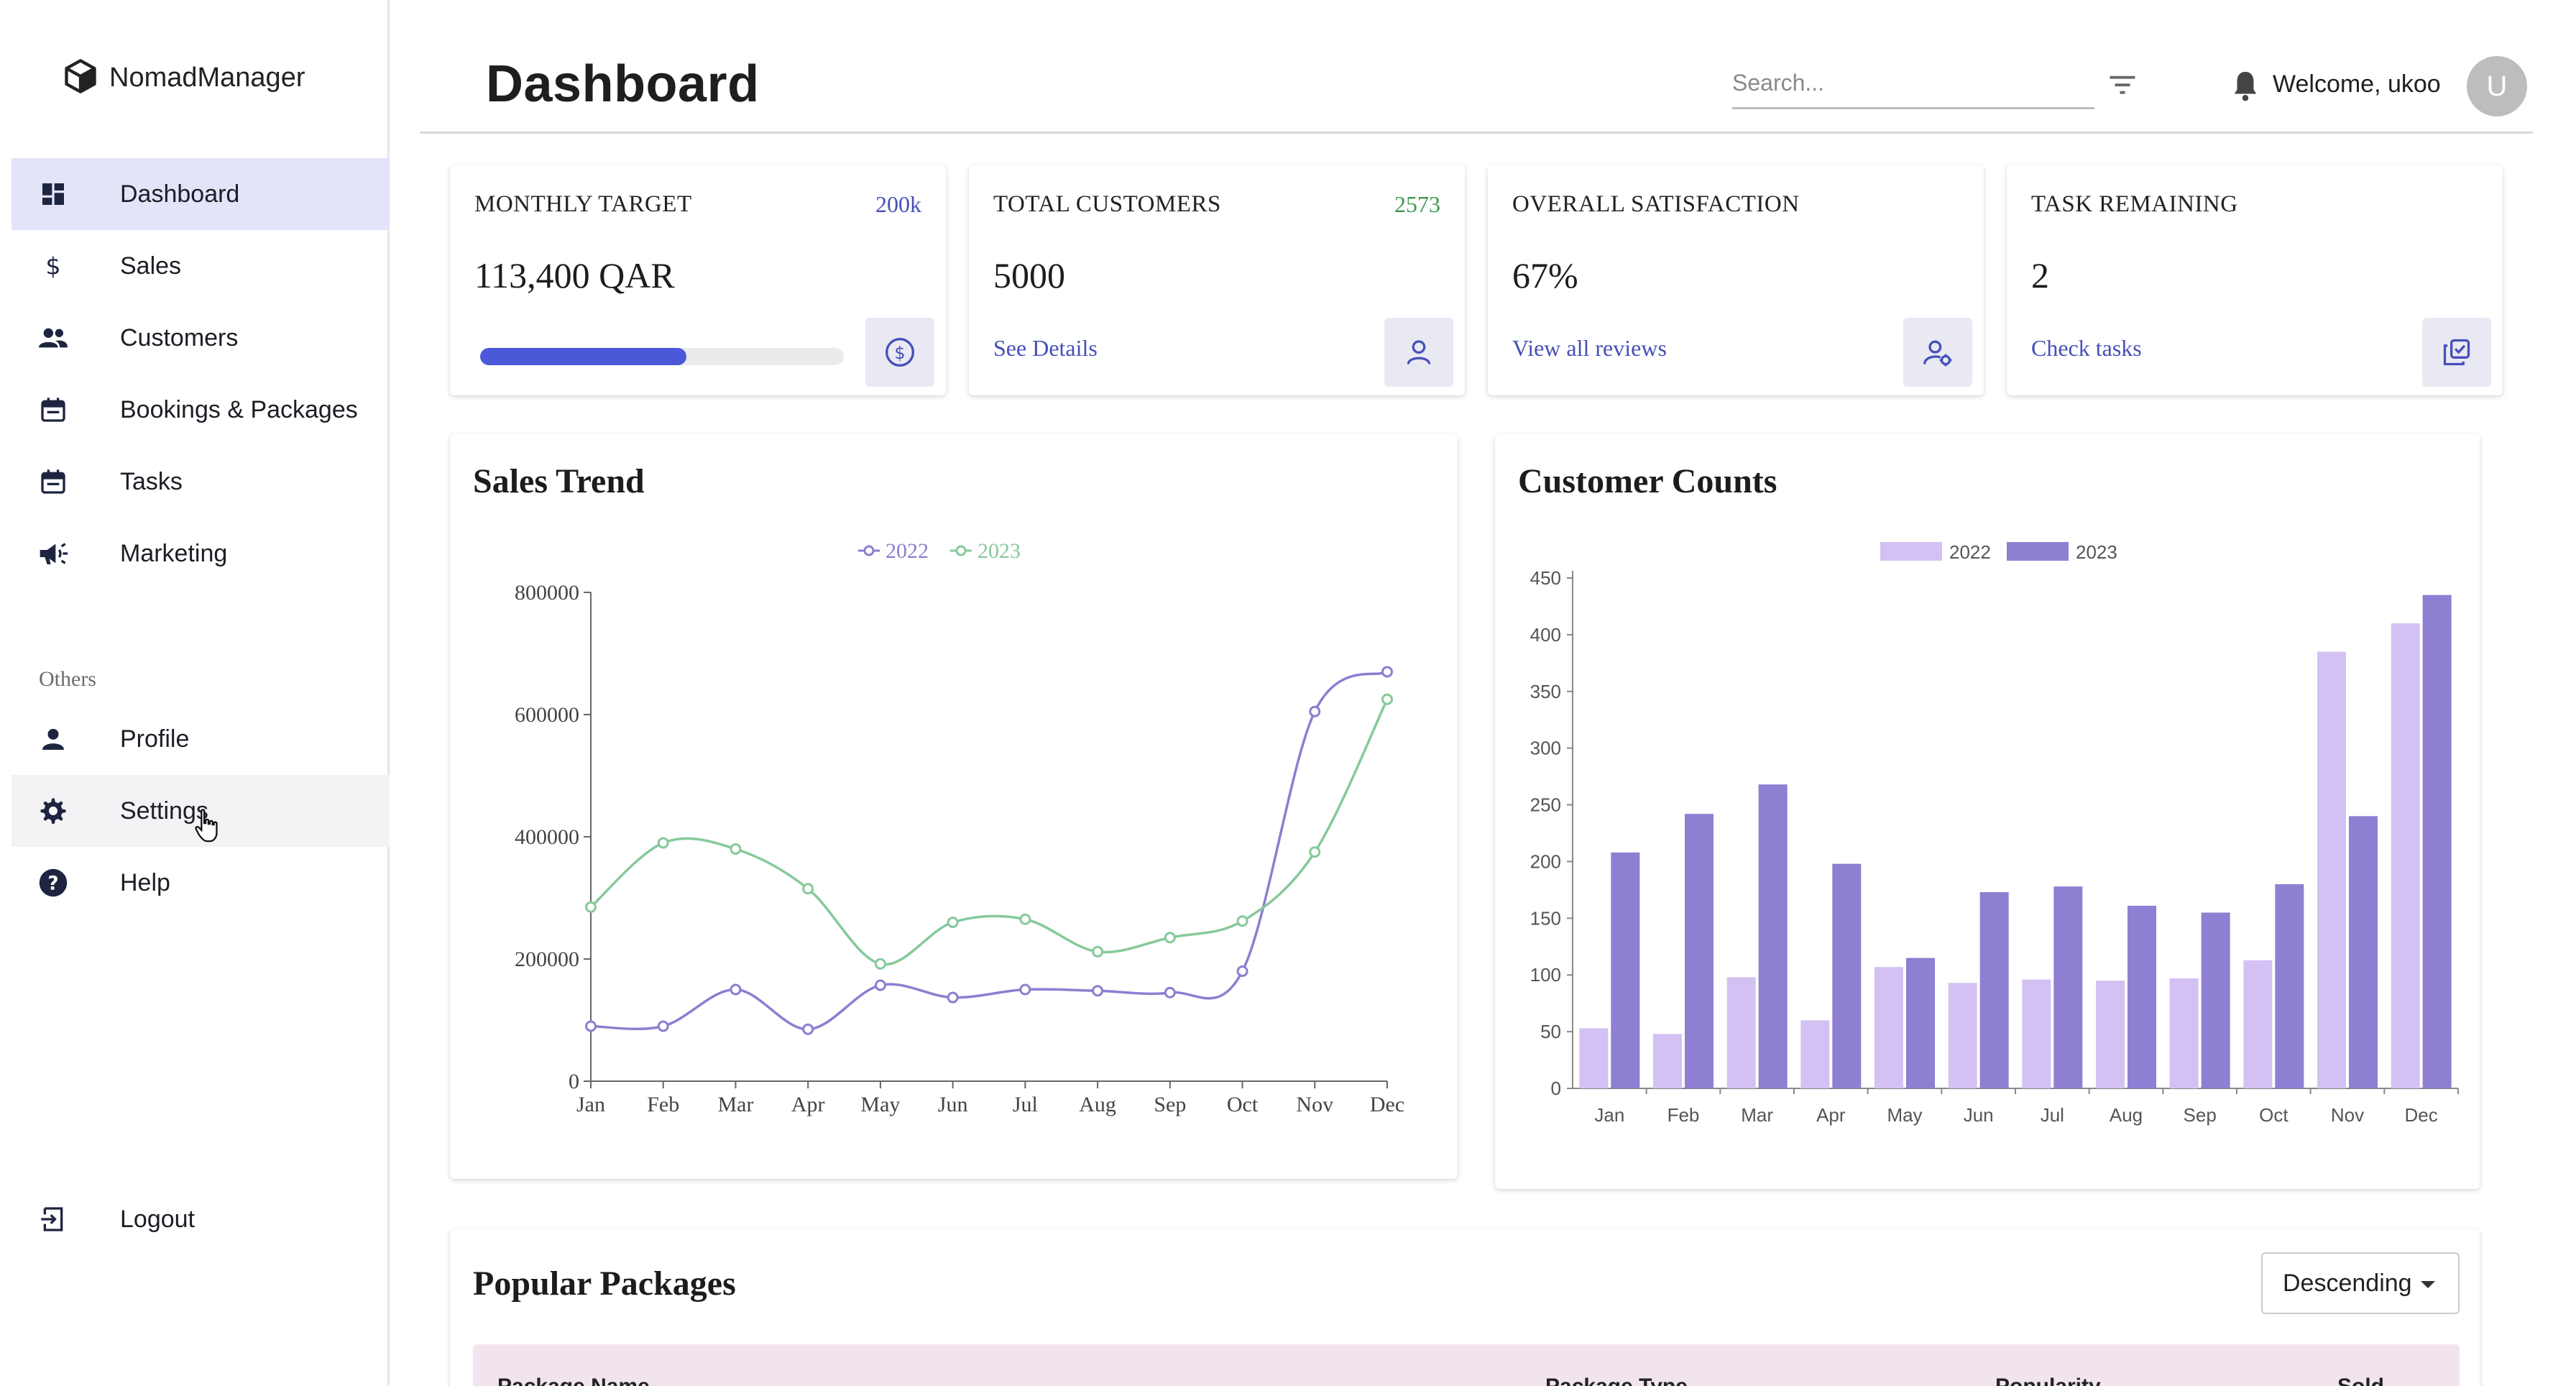  Describe the element at coordinates (2086, 348) in the screenshot. I see `check-tasks-link: Check tasks` at that location.